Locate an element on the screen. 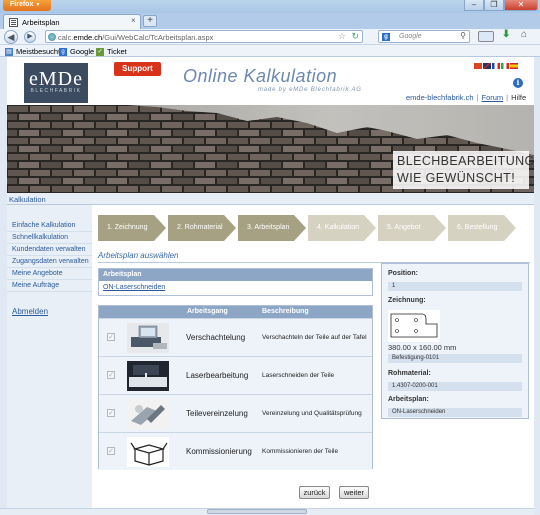 The height and width of the screenshot is (515, 540). row-description: Laserschneiden der Teile is located at coordinates (298, 375).